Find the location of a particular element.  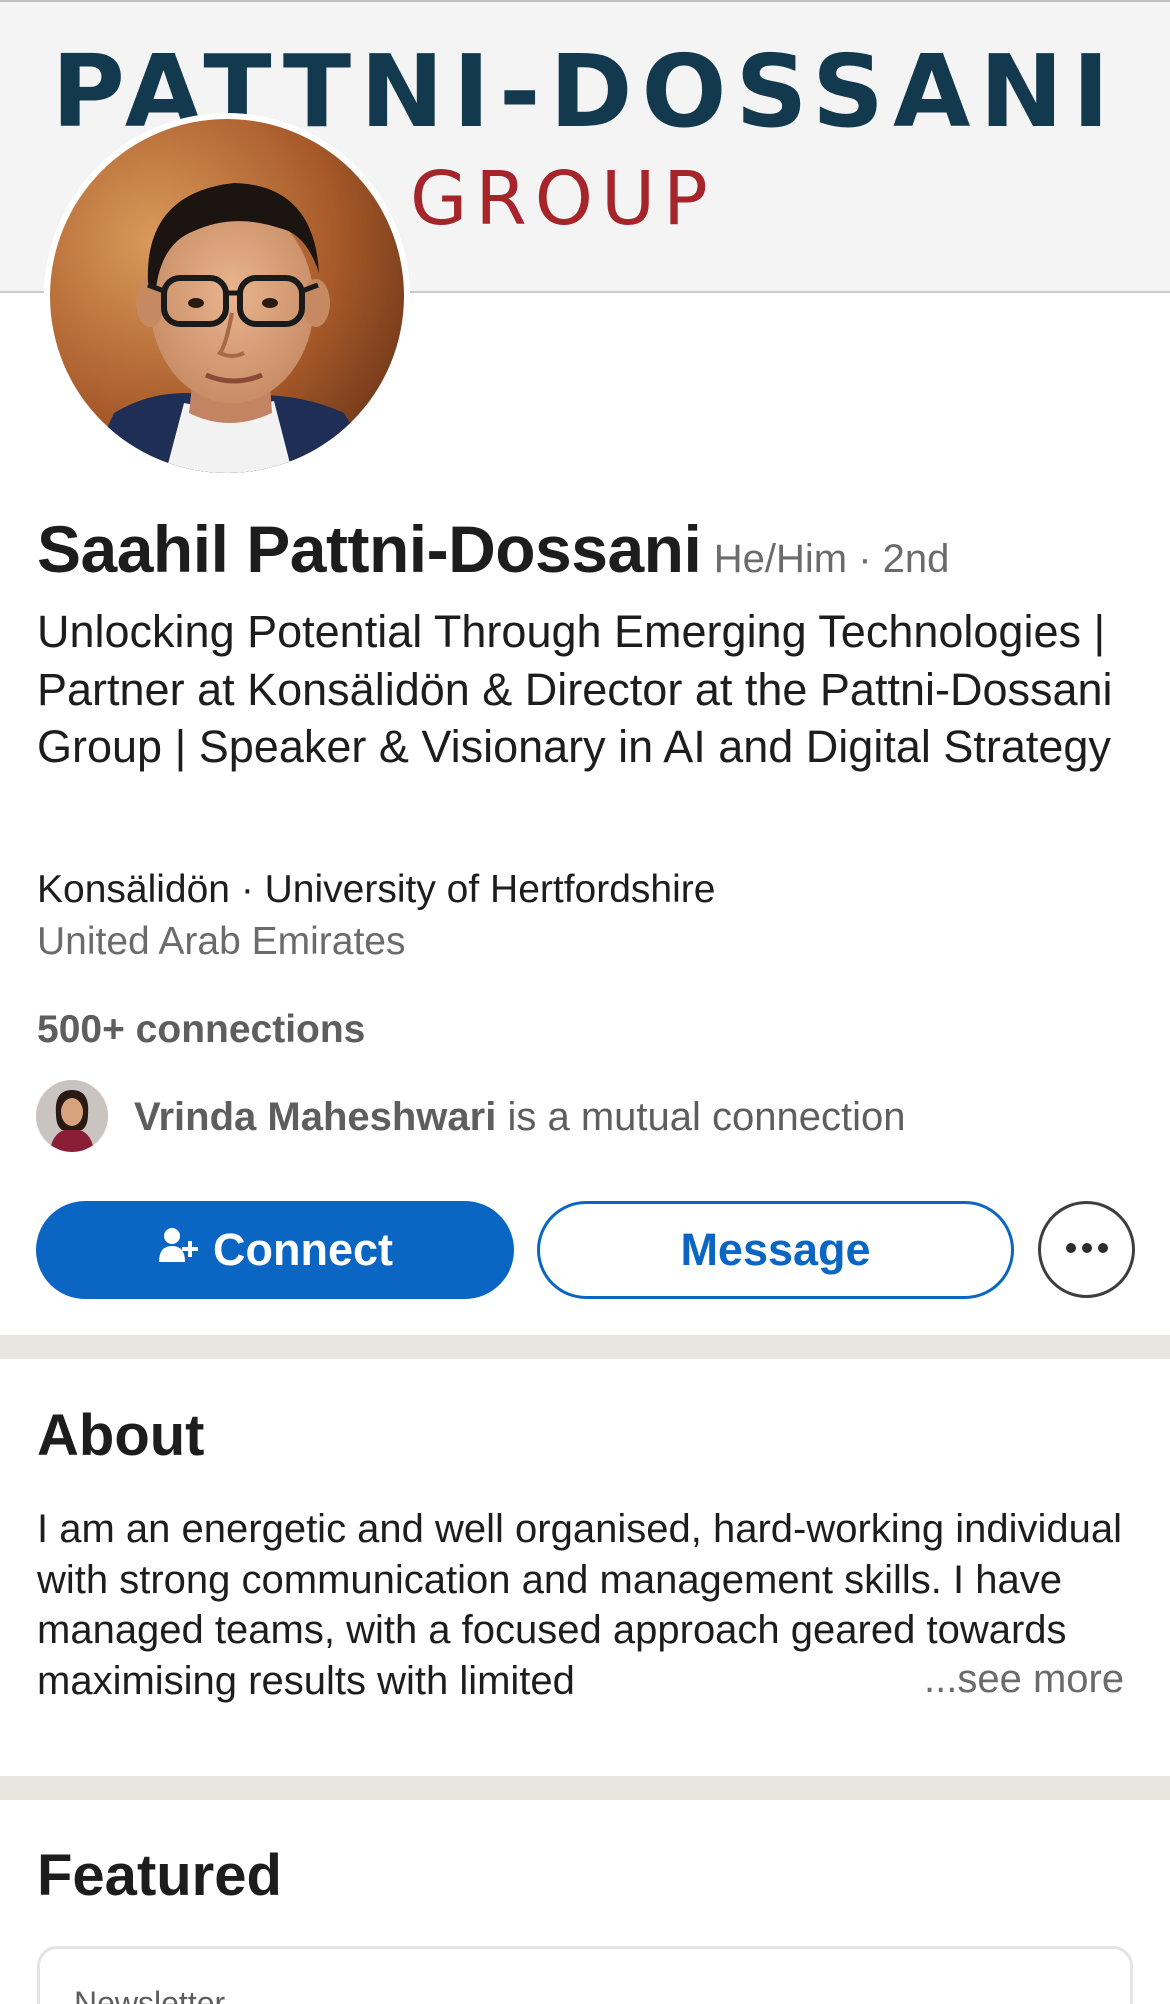

profile-avatar is located at coordinates (227, 296).